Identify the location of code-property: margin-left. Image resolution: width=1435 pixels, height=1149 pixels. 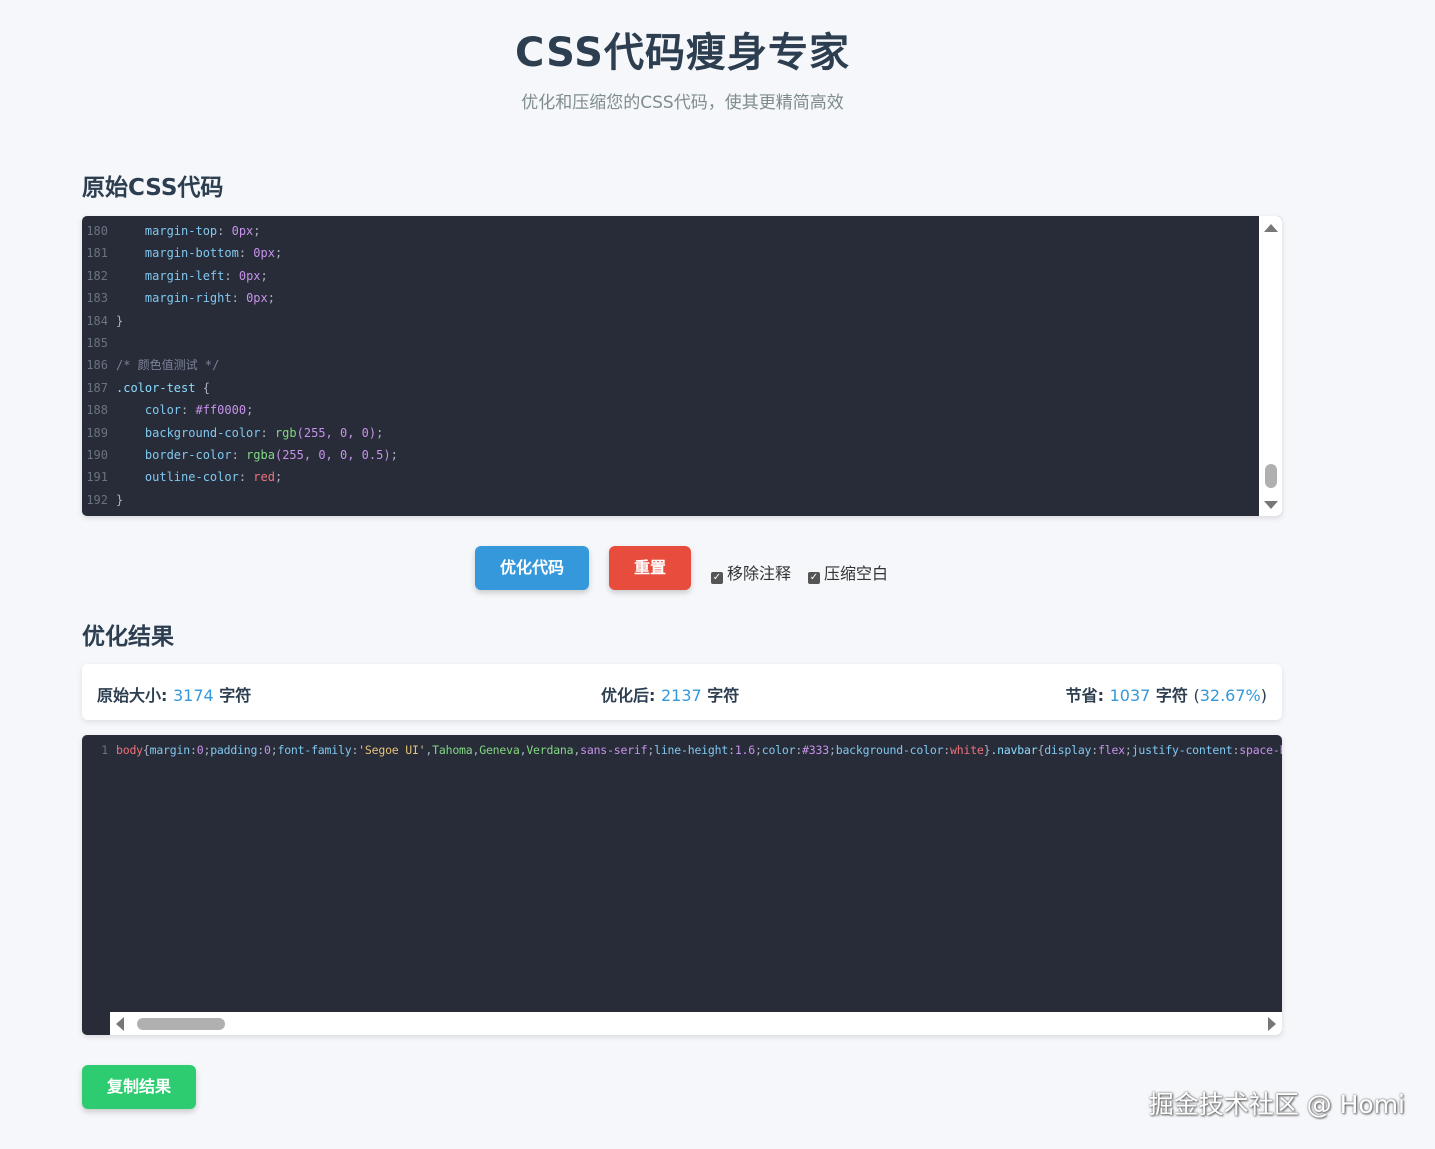
(184, 275).